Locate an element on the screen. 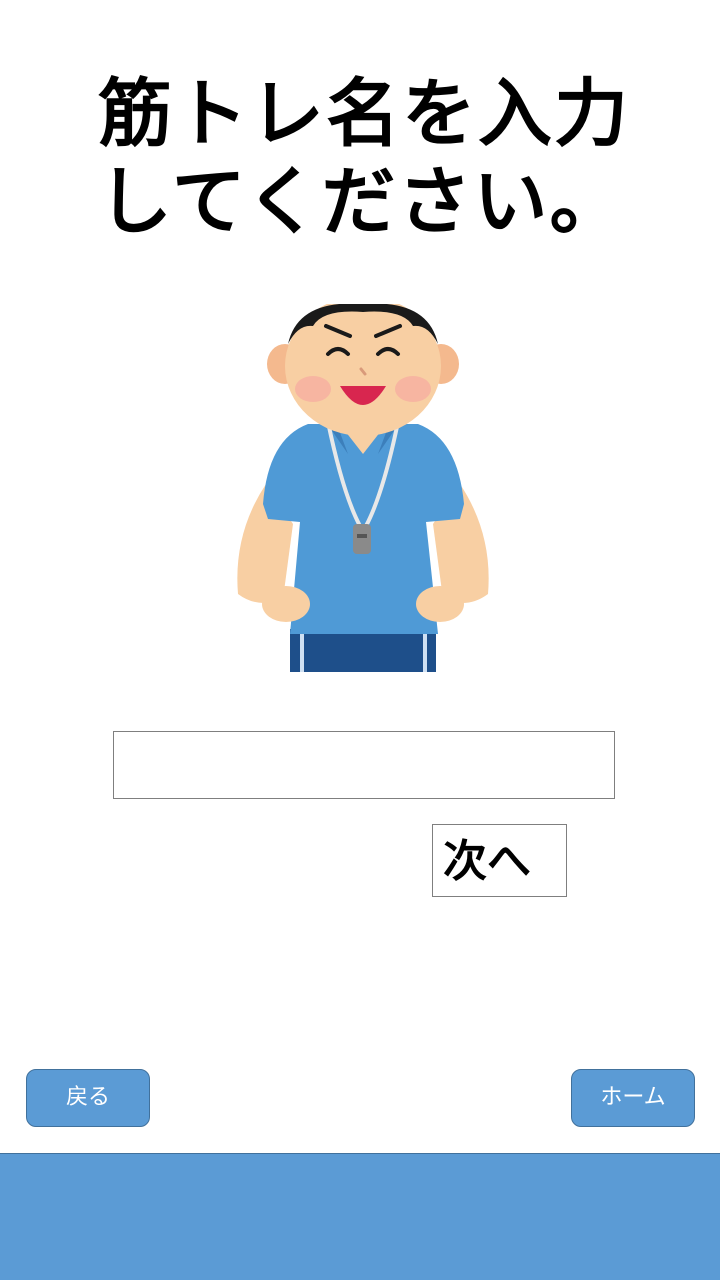  exercise-name-input is located at coordinates (364, 765).